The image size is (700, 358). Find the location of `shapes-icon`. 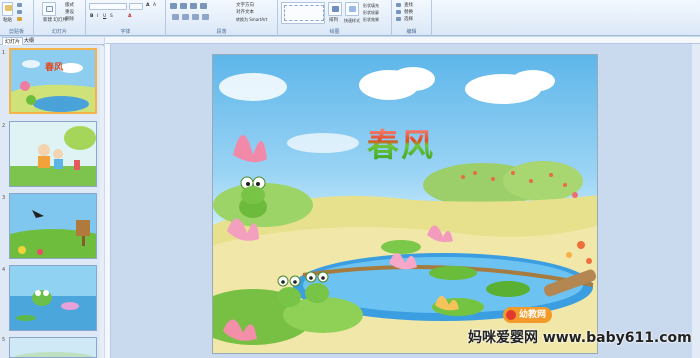

shapes-icon is located at coordinates (304, 13).